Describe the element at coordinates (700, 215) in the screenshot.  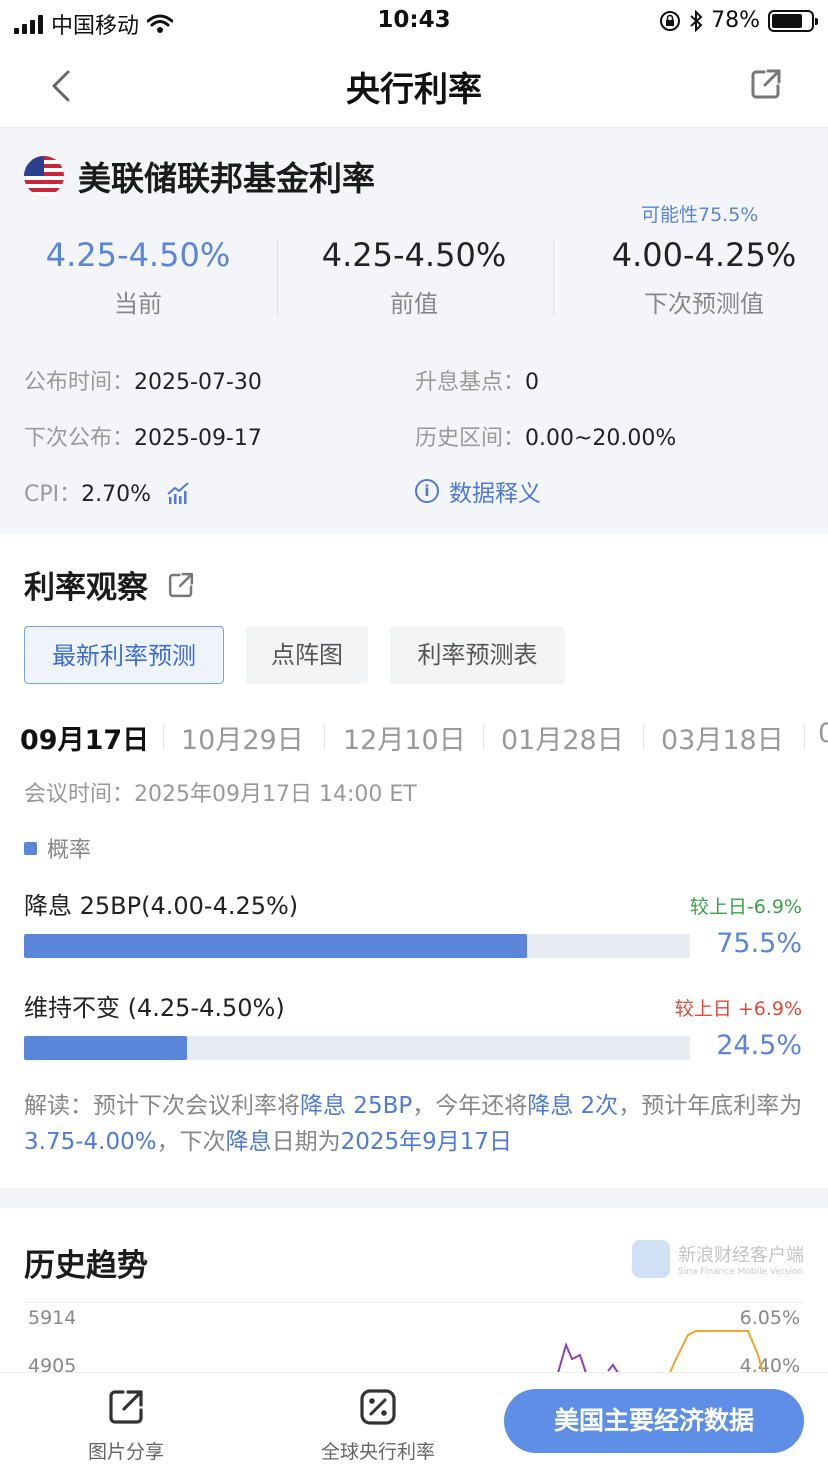
I see `forecast-probability: 可能性75.5%` at that location.